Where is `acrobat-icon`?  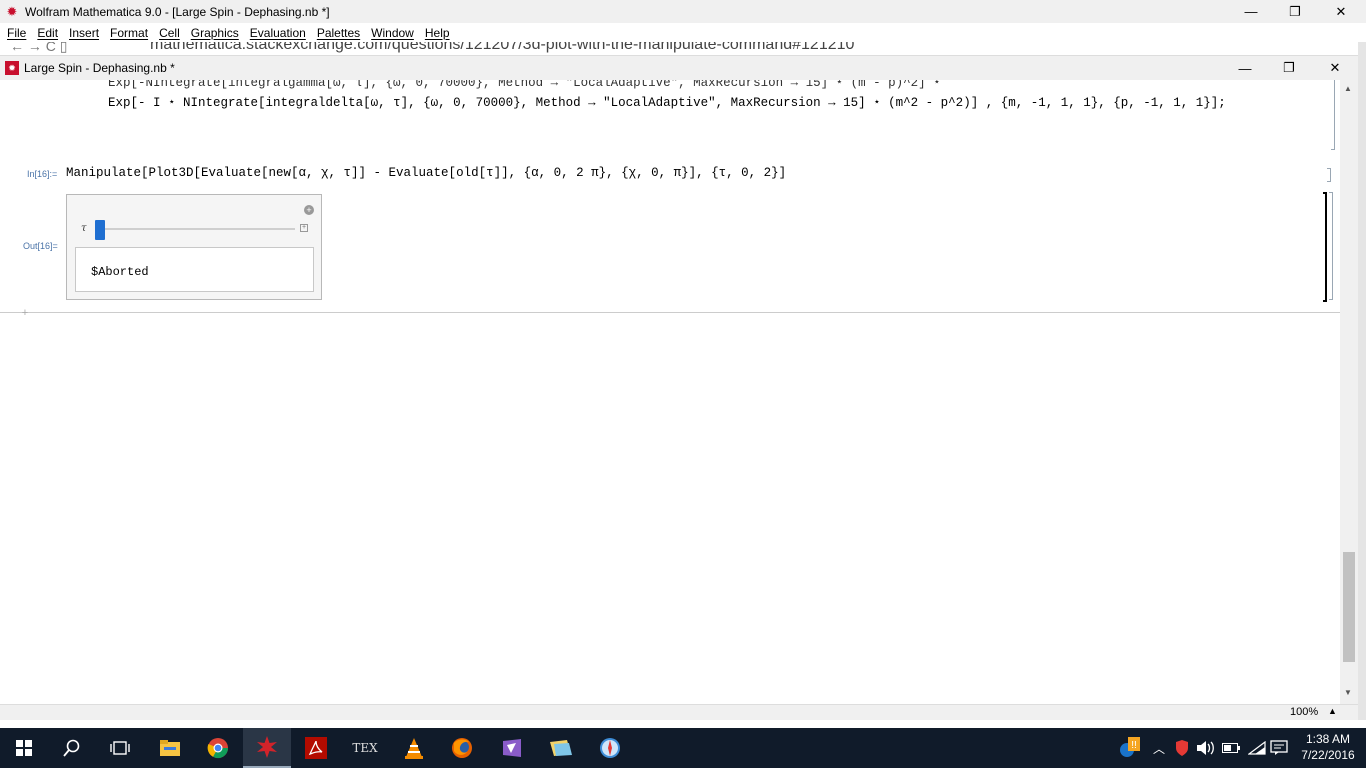
acrobat-icon is located at coordinates (316, 748).